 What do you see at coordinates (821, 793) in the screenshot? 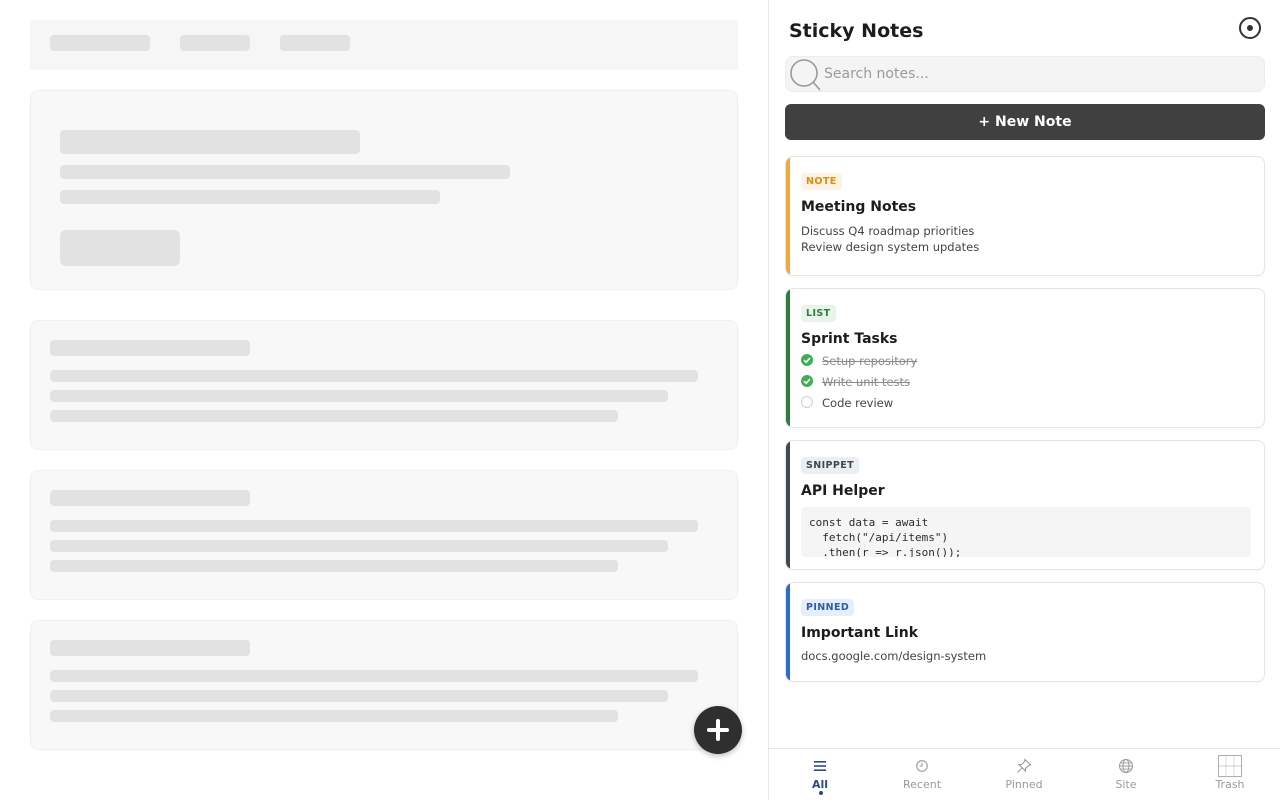
I see `active-indicator` at bounding box center [821, 793].